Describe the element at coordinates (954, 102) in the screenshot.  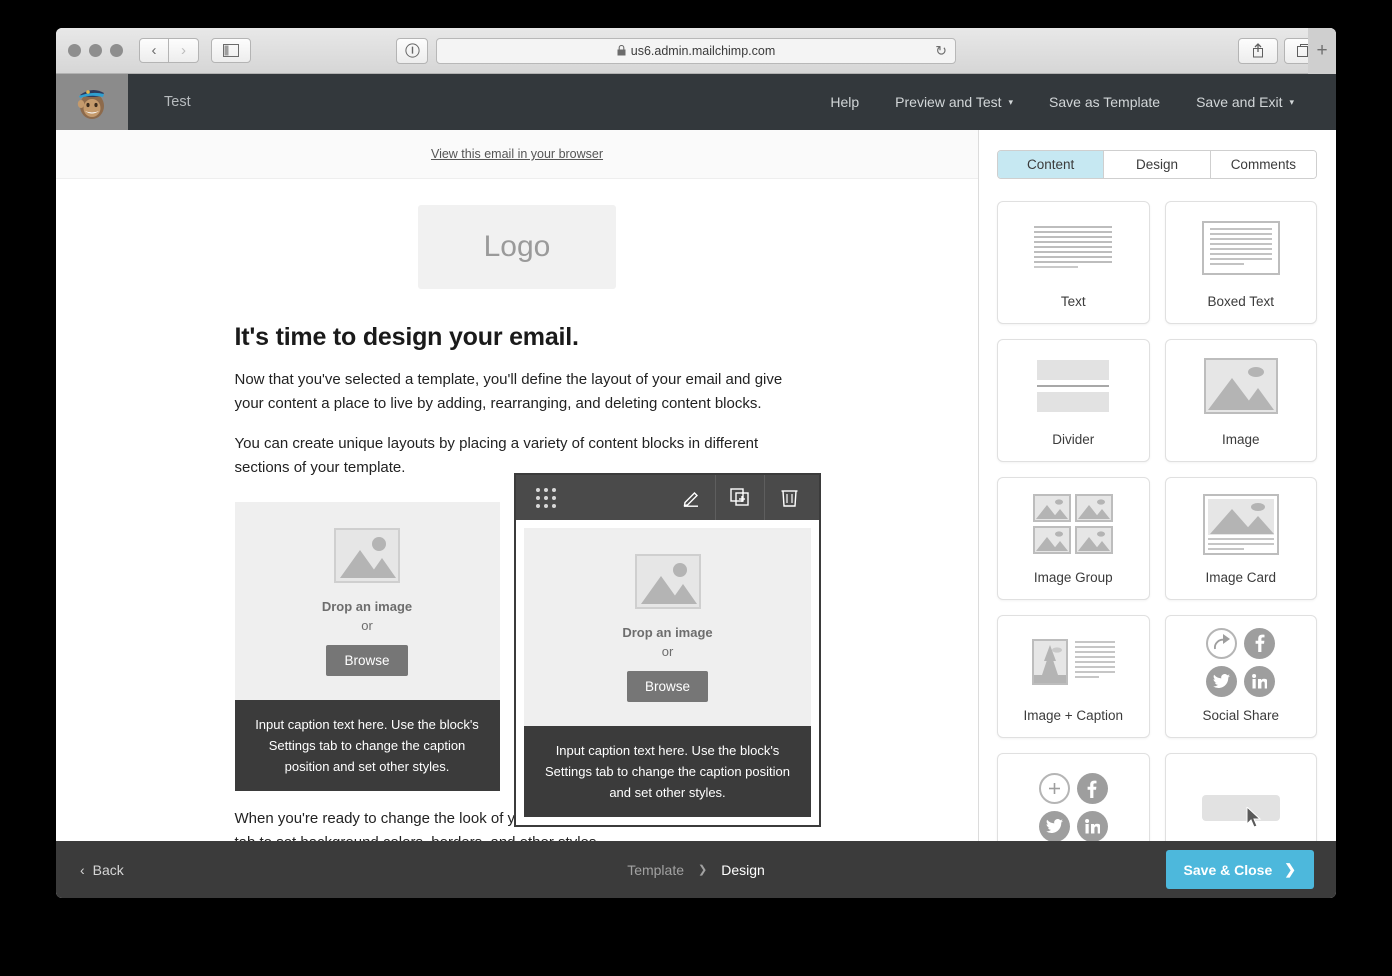
I see `nav-item-preview-and-test: Preview and Test ▾` at that location.